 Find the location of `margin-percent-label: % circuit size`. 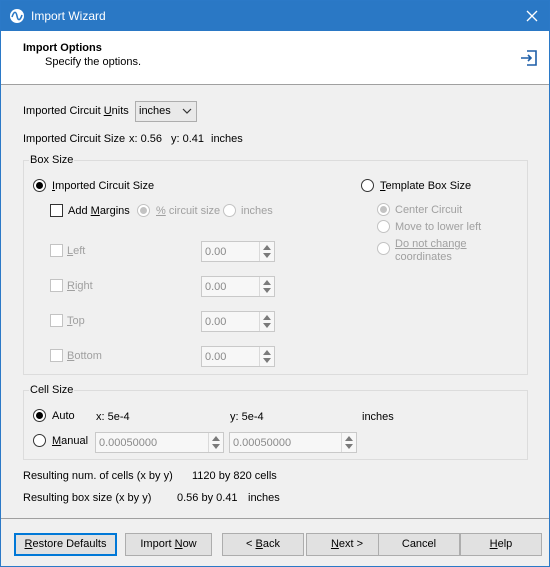

margin-percent-label: % circuit size is located at coordinates (188, 211).